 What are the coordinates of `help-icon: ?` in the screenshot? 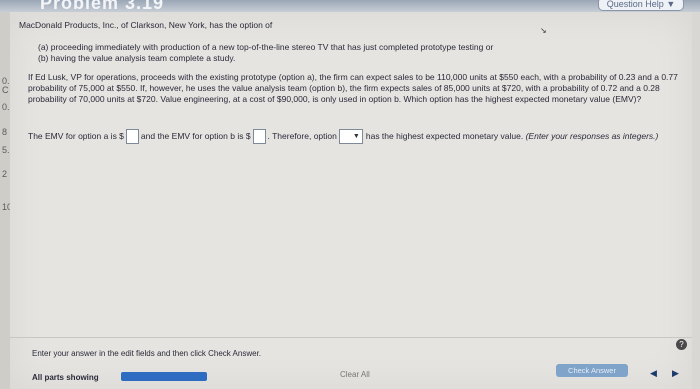 It's located at (681, 344).